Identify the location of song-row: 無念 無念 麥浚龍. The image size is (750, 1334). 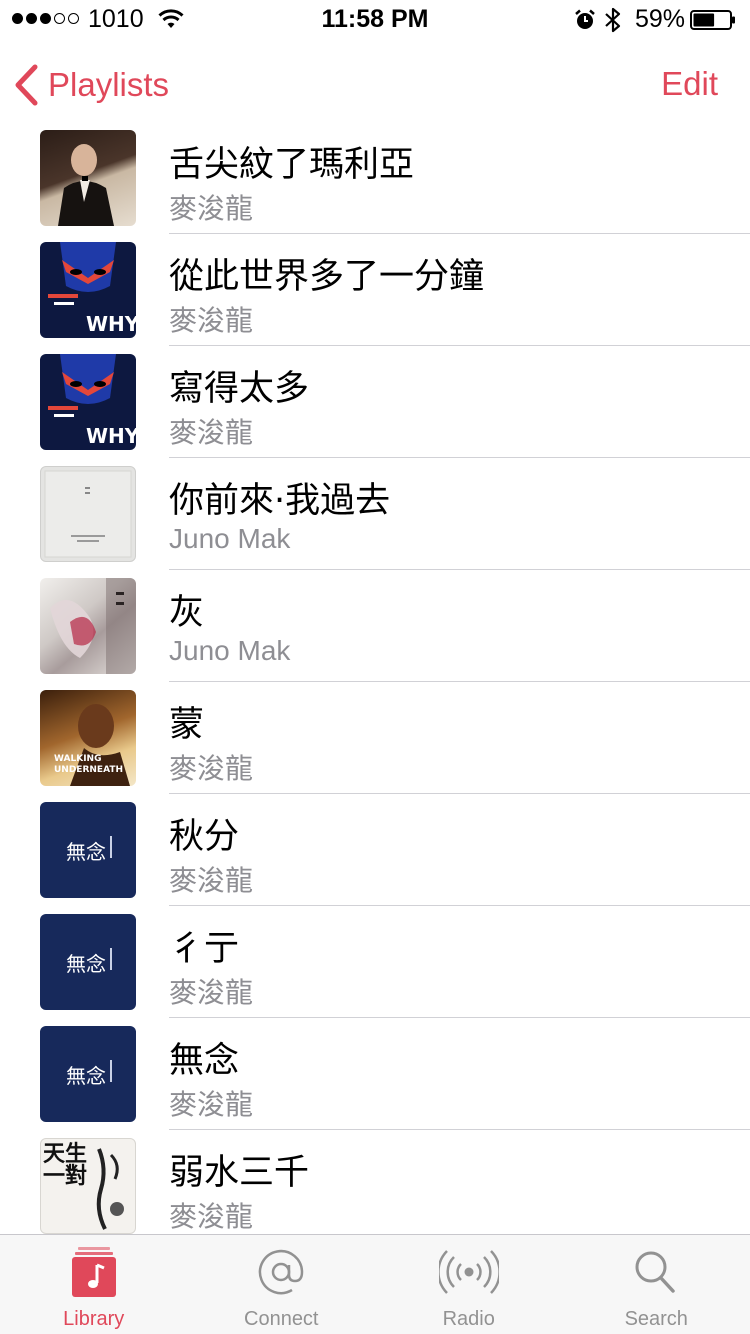
(375, 1074).